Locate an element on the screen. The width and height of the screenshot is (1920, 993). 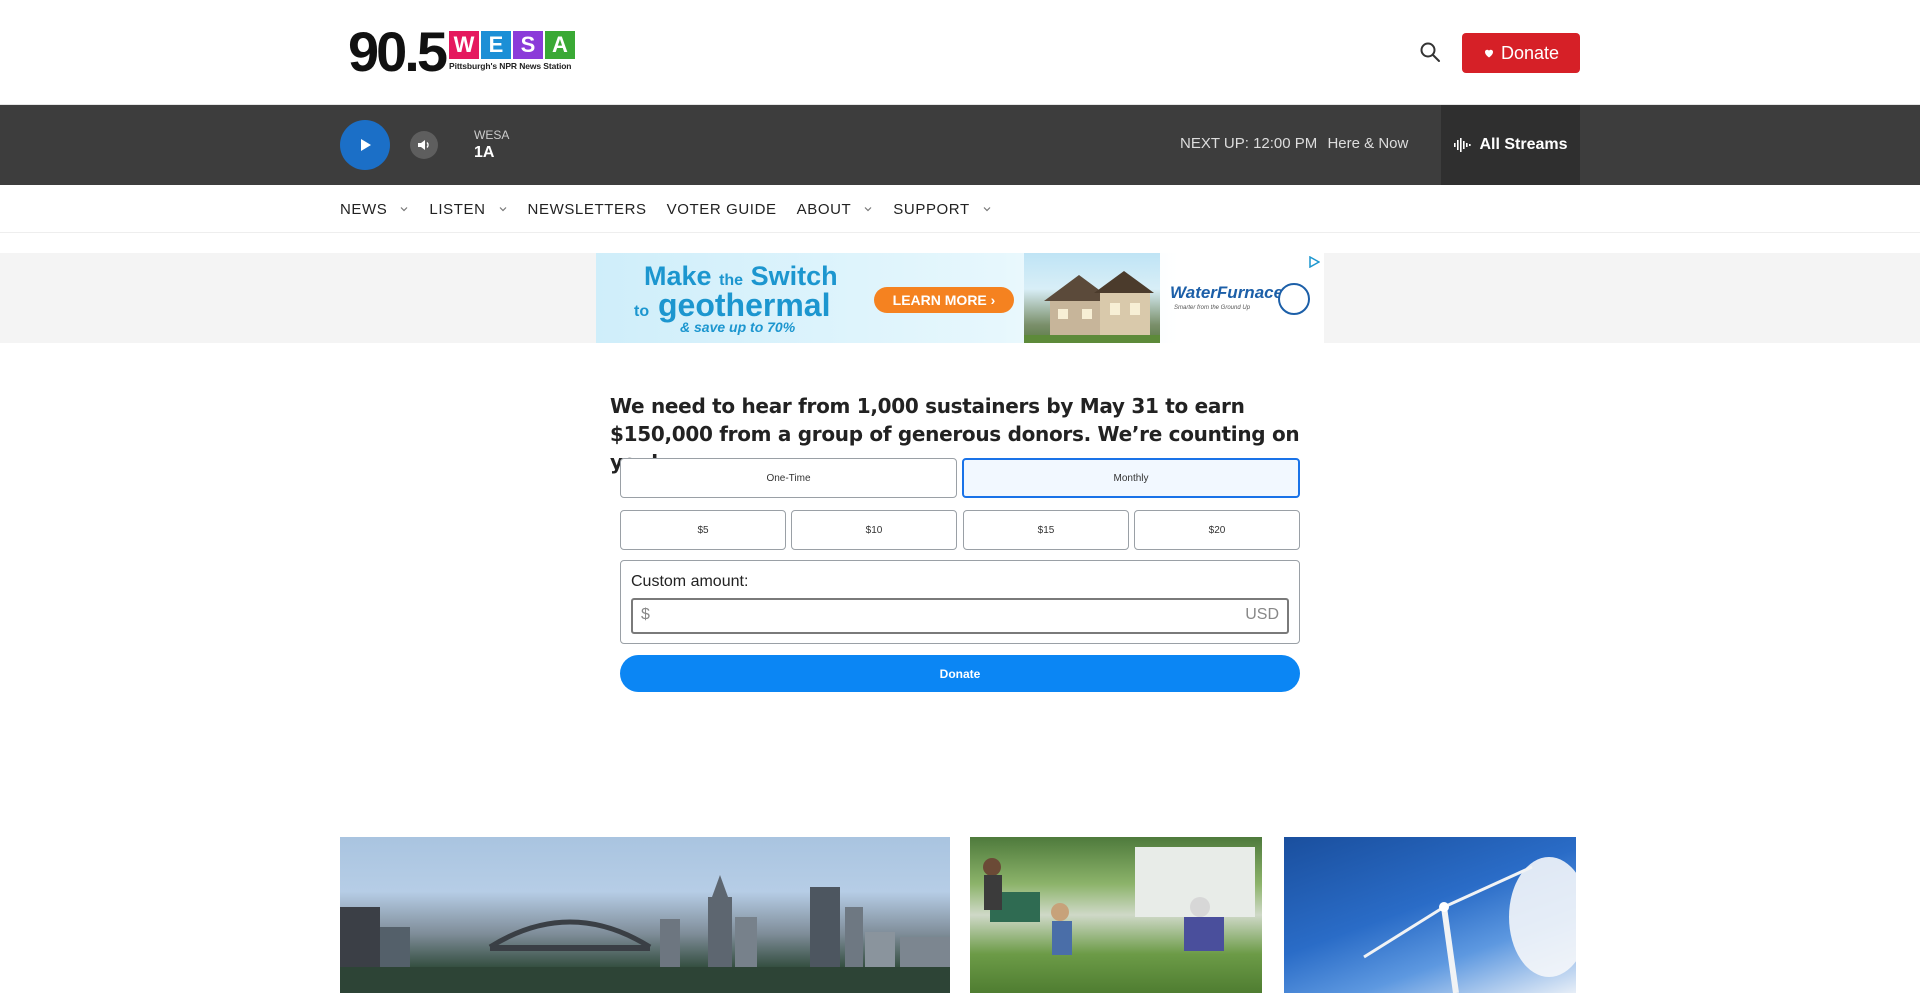
nav-item-news: NEWS is located at coordinates (374, 209).